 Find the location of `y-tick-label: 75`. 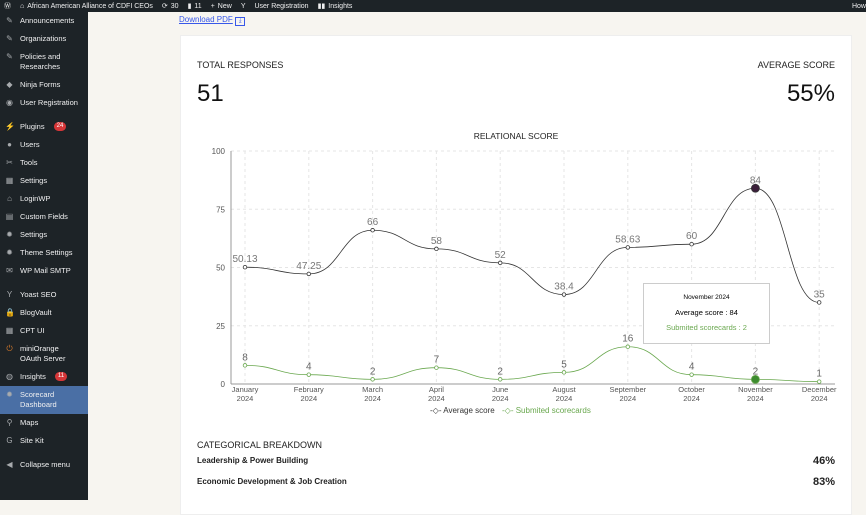

y-tick-label: 75 is located at coordinates (220, 209).